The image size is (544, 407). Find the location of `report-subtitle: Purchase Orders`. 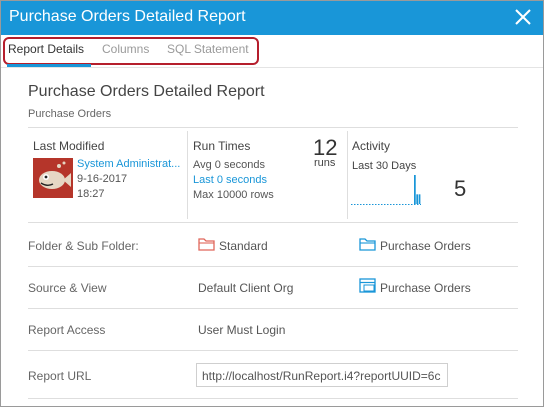

report-subtitle: Purchase Orders is located at coordinates (70, 114).